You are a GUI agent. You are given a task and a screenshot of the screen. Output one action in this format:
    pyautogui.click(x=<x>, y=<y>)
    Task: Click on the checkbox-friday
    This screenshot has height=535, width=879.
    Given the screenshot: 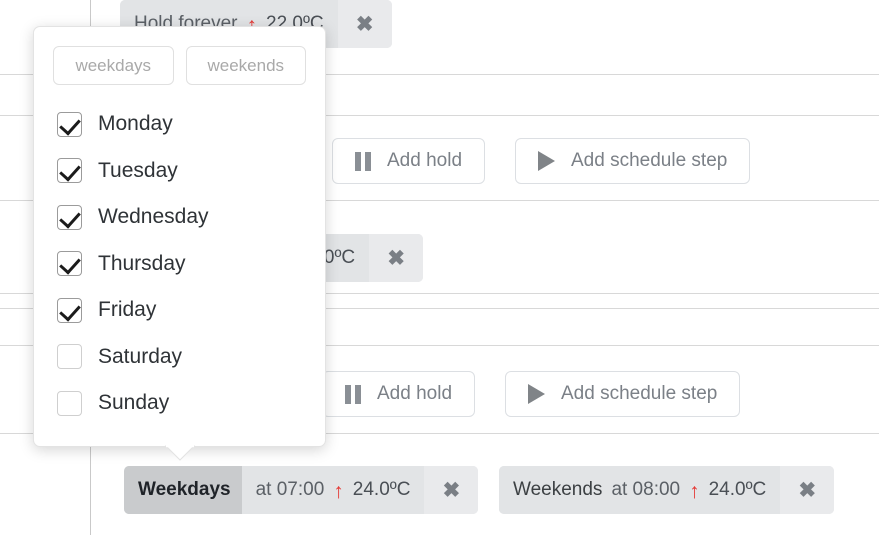 What is the action you would take?
    pyautogui.click(x=69, y=310)
    